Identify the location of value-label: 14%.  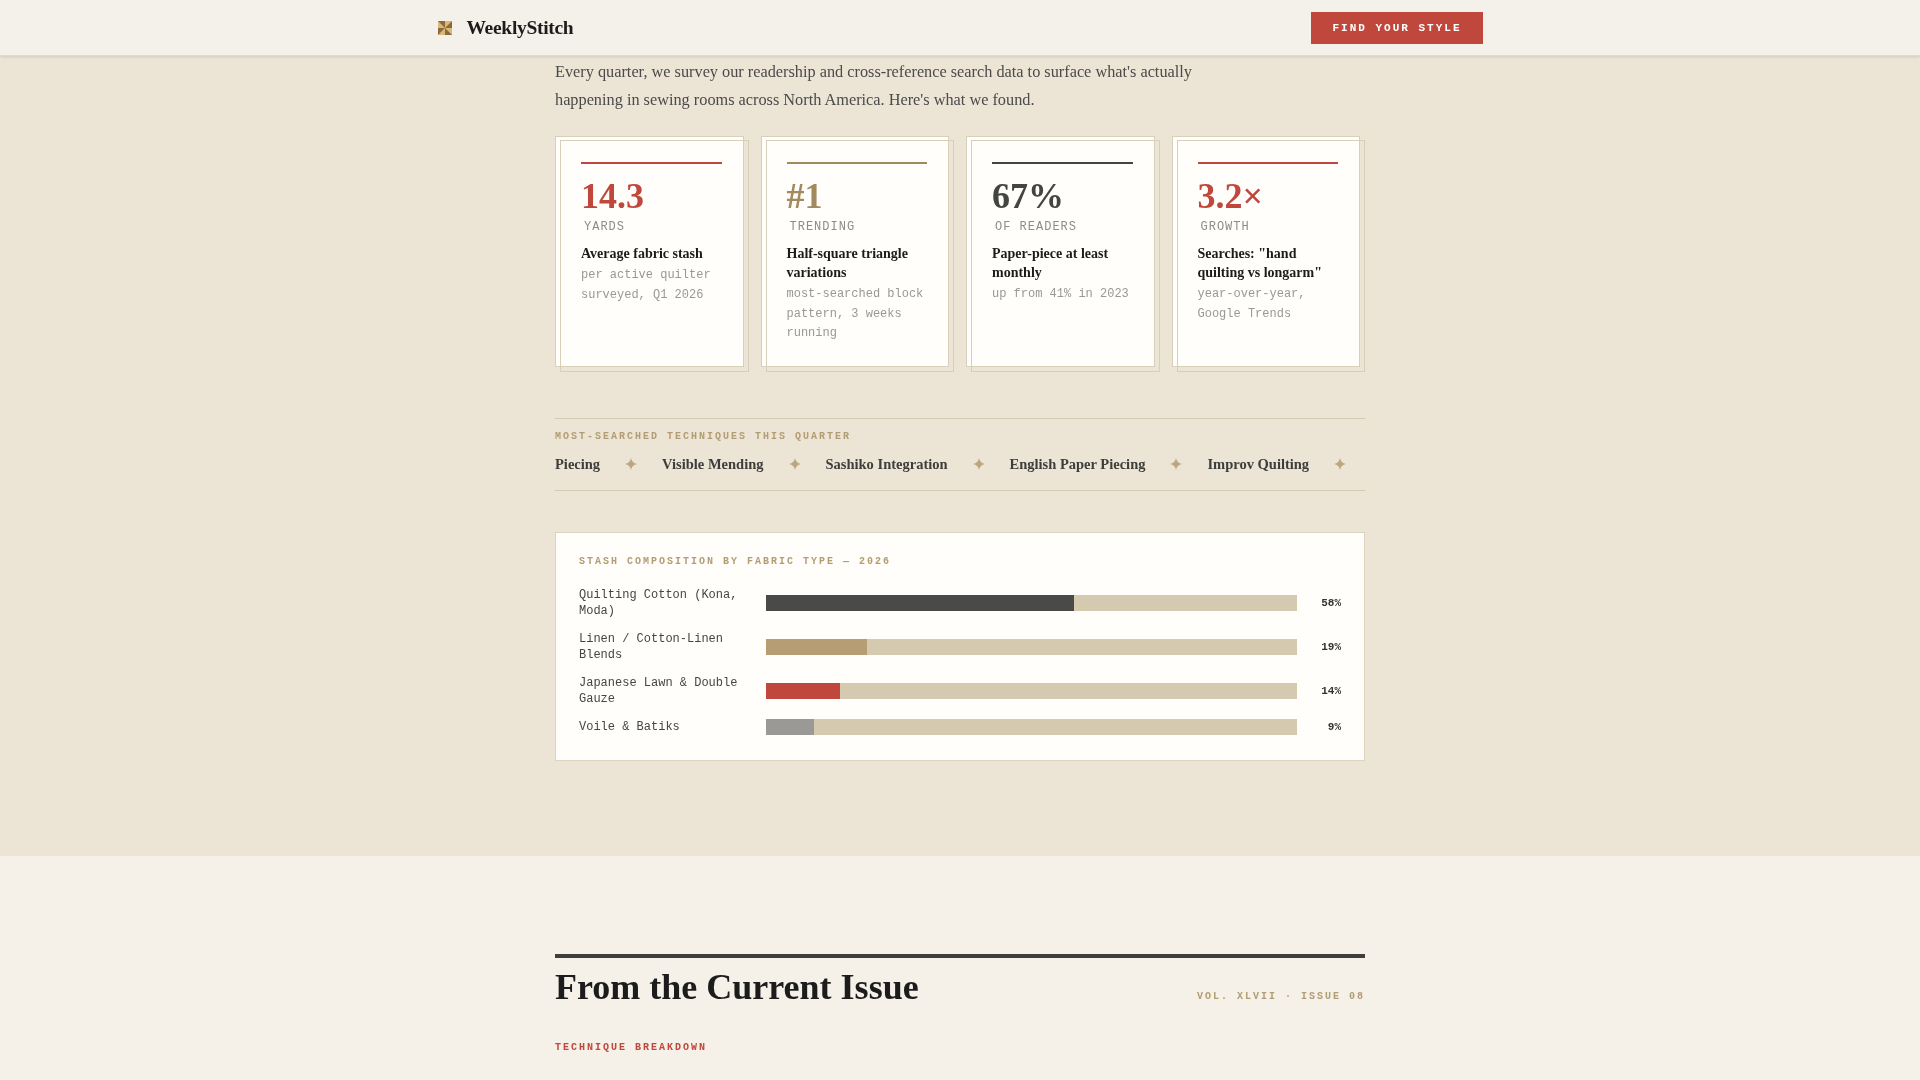
(1331, 691).